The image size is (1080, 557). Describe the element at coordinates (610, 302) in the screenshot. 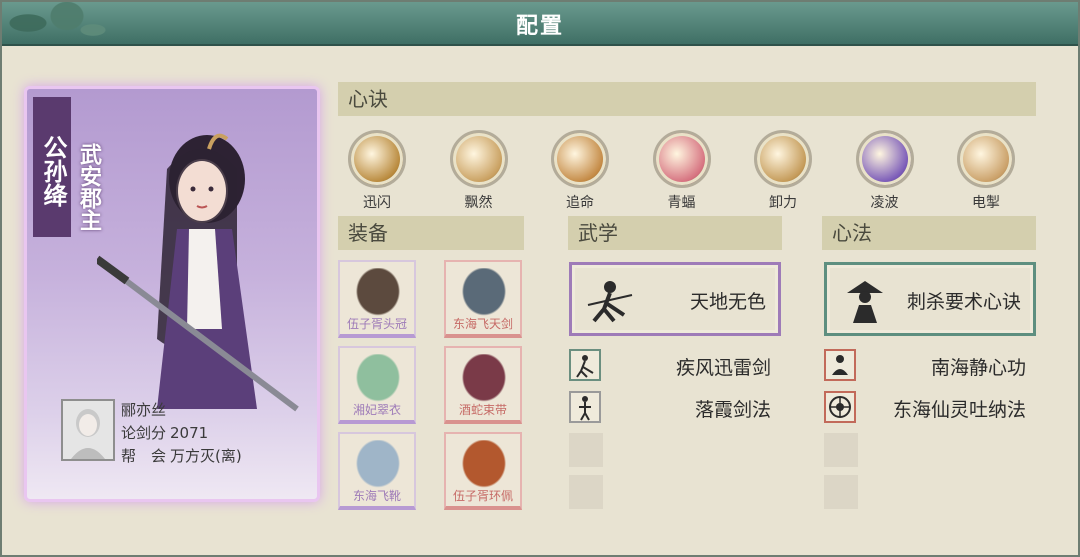

I see `swordsman-icon` at that location.